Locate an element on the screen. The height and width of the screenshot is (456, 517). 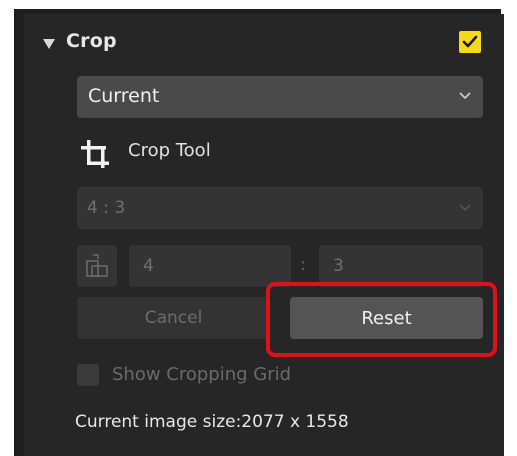
checkmark-icon is located at coordinates (470, 41).